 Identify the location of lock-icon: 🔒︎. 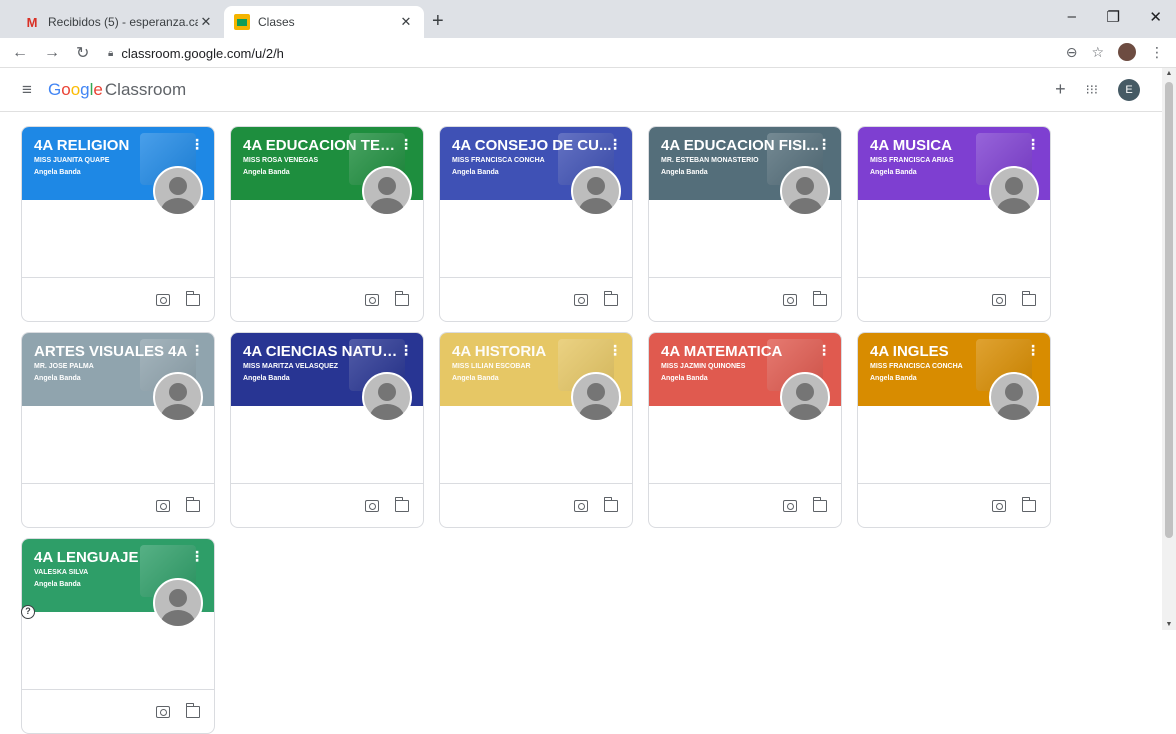
(111, 53).